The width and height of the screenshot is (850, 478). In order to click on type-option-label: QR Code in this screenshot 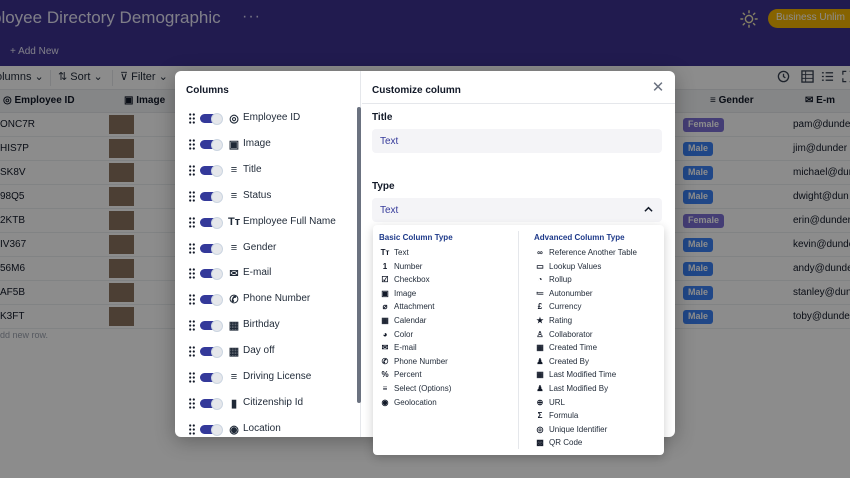, I will do `click(566, 443)`.